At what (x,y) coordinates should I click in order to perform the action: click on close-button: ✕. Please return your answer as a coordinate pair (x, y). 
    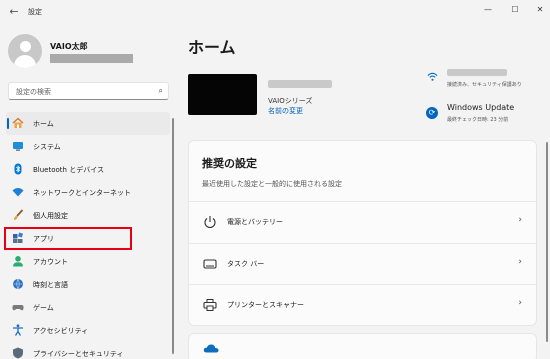
    Looking at the image, I should click on (540, 10).